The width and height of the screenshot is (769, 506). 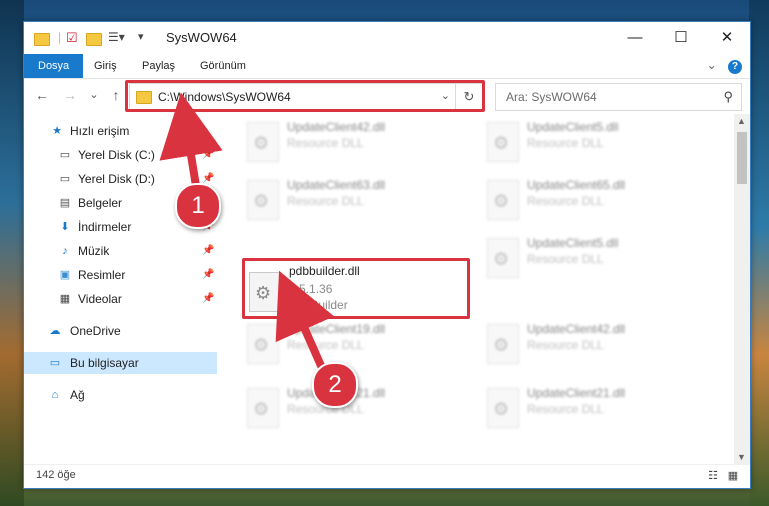 I want to click on callout-step-2: 2, so click(x=335, y=385).